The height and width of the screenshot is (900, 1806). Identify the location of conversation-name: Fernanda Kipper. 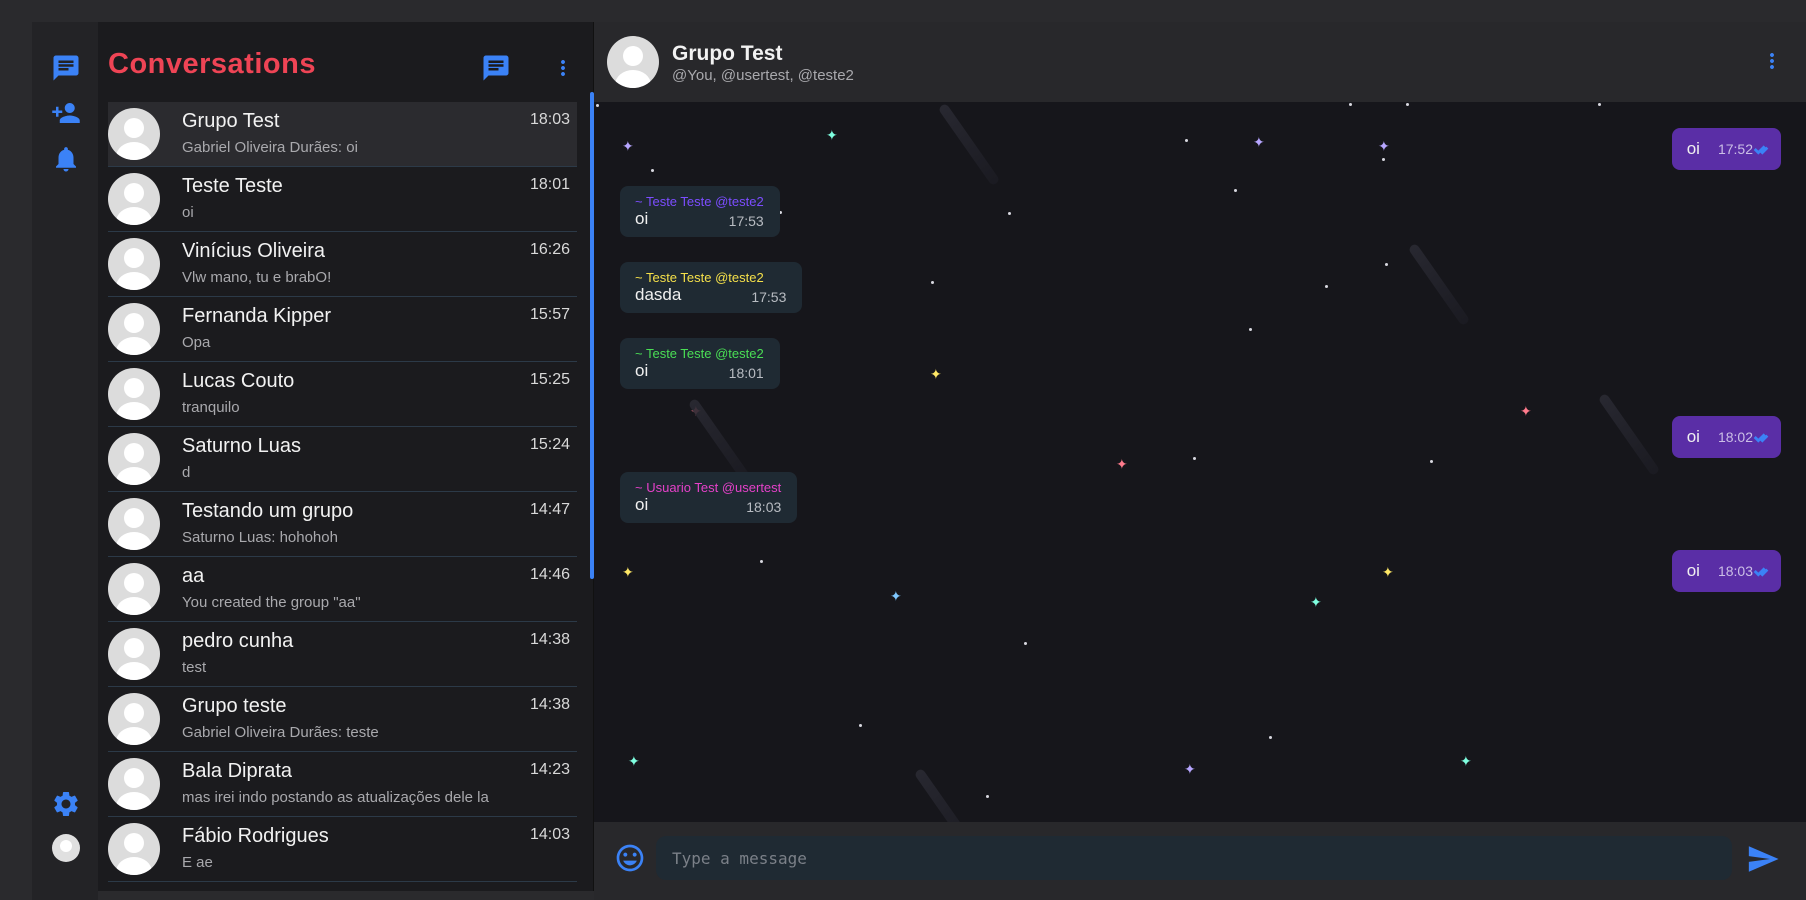
(256, 316).